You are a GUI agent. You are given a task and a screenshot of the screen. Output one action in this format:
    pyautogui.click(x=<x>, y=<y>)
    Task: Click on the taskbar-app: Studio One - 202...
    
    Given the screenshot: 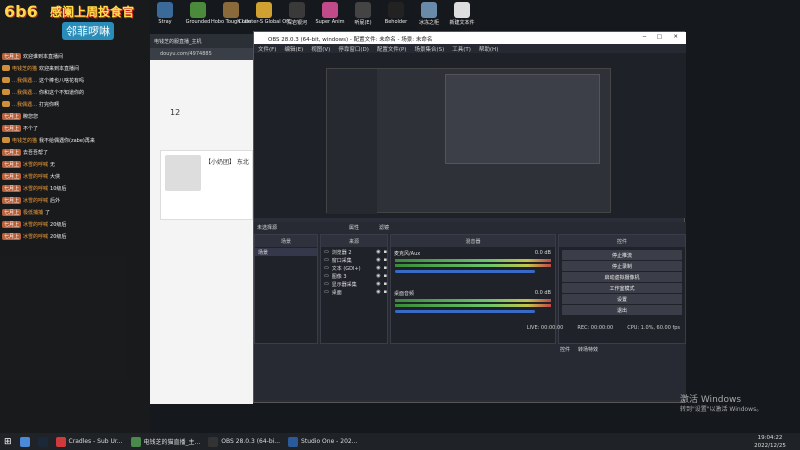 What is the action you would take?
    pyautogui.click(x=322, y=441)
    